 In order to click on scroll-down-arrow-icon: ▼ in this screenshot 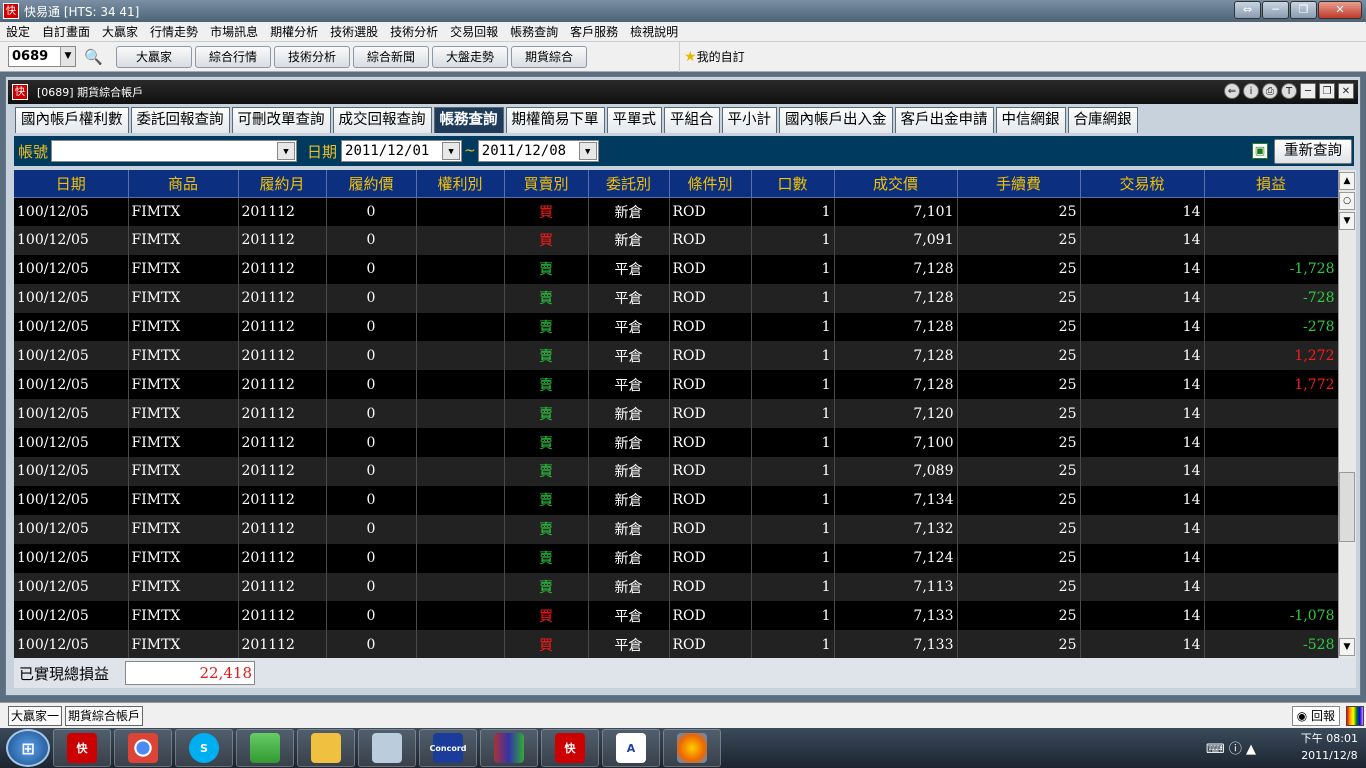, I will do `click(1347, 647)`.